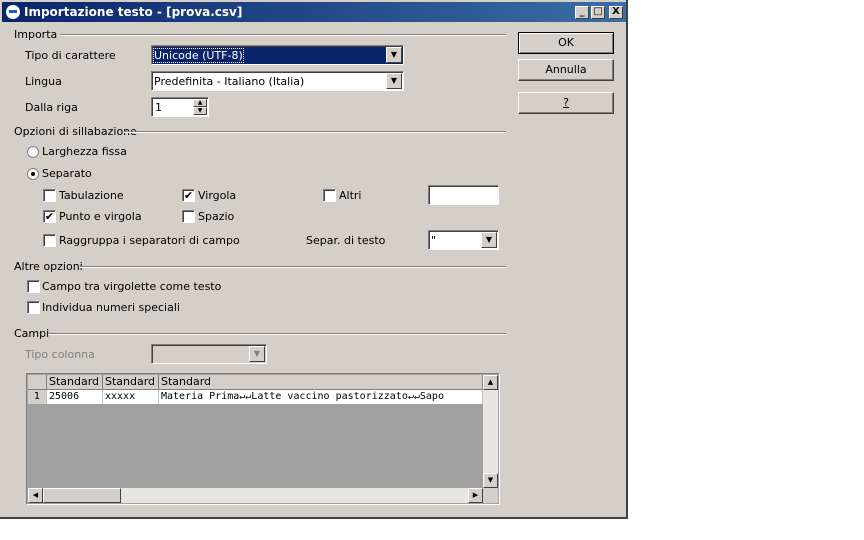 The width and height of the screenshot is (864, 540). What do you see at coordinates (131, 286) in the screenshot?
I see `quoted-as-text-label: Campo tra virgolette come testo` at bounding box center [131, 286].